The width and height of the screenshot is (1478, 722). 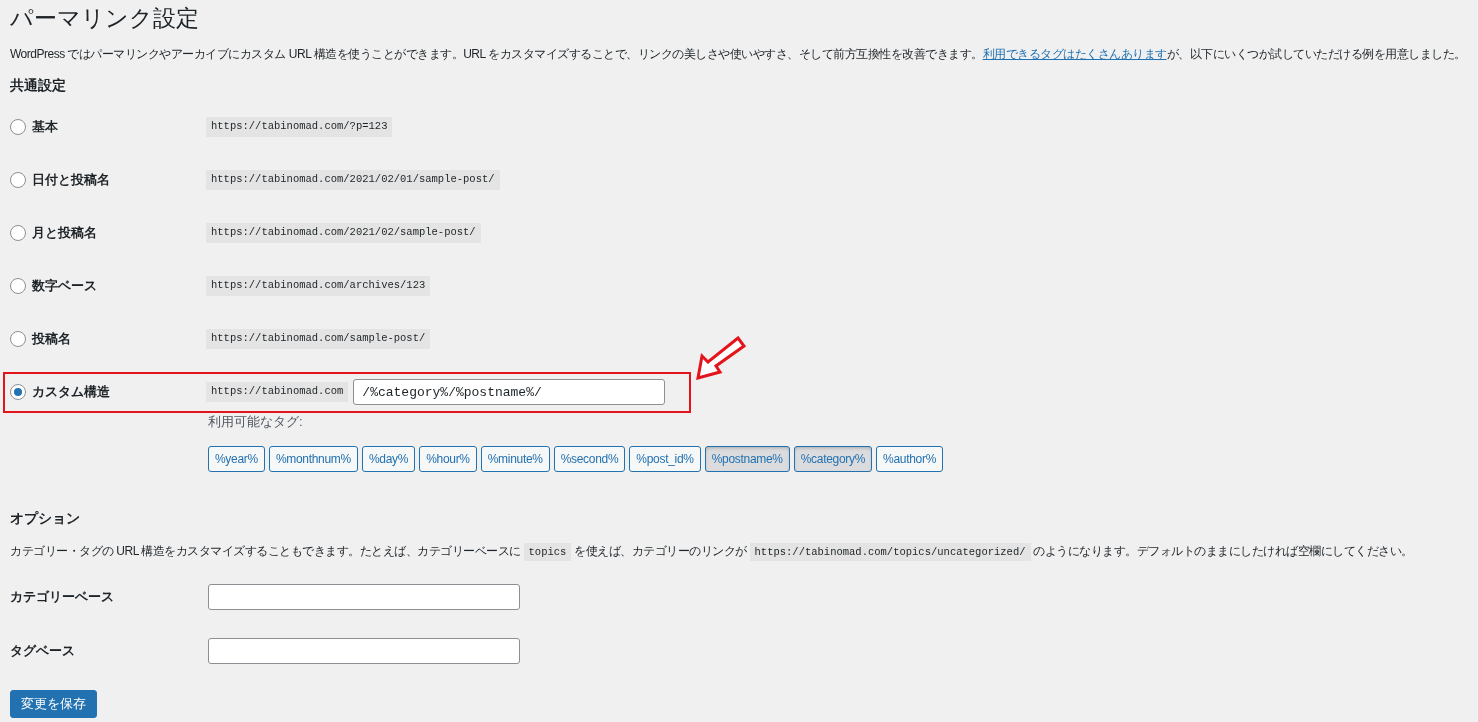 What do you see at coordinates (515, 459) in the screenshot?
I see `tag-button: %minute%` at bounding box center [515, 459].